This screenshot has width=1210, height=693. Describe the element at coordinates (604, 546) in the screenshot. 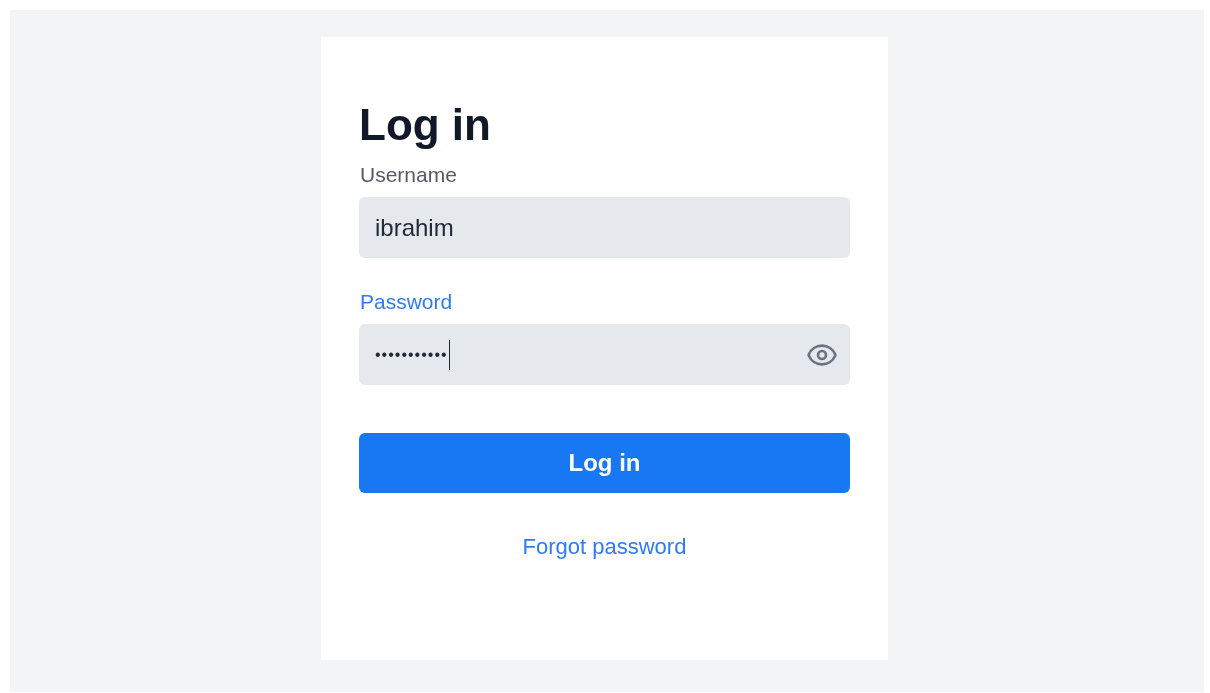

I see `forgot-password-link: Forgot password` at that location.